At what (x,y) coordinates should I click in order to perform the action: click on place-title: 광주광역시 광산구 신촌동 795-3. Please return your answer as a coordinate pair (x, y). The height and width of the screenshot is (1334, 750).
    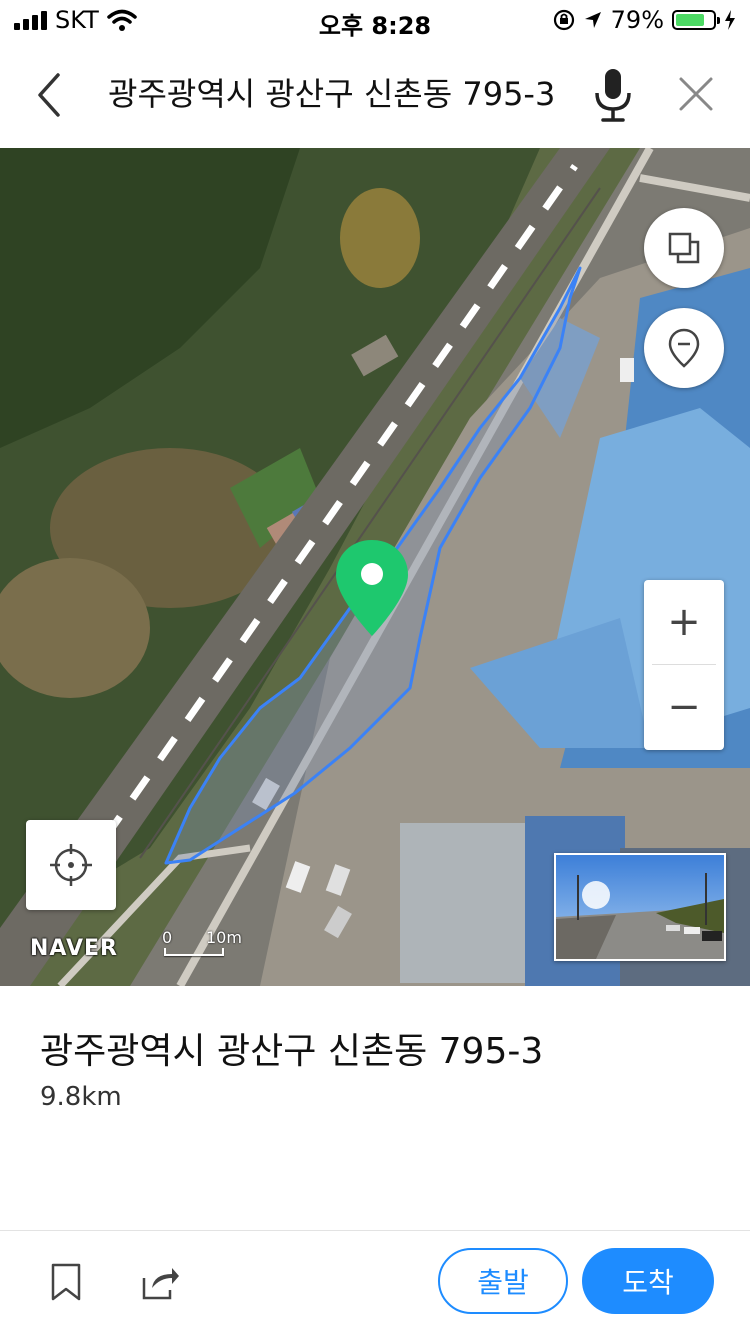
    Looking at the image, I should click on (292, 1051).